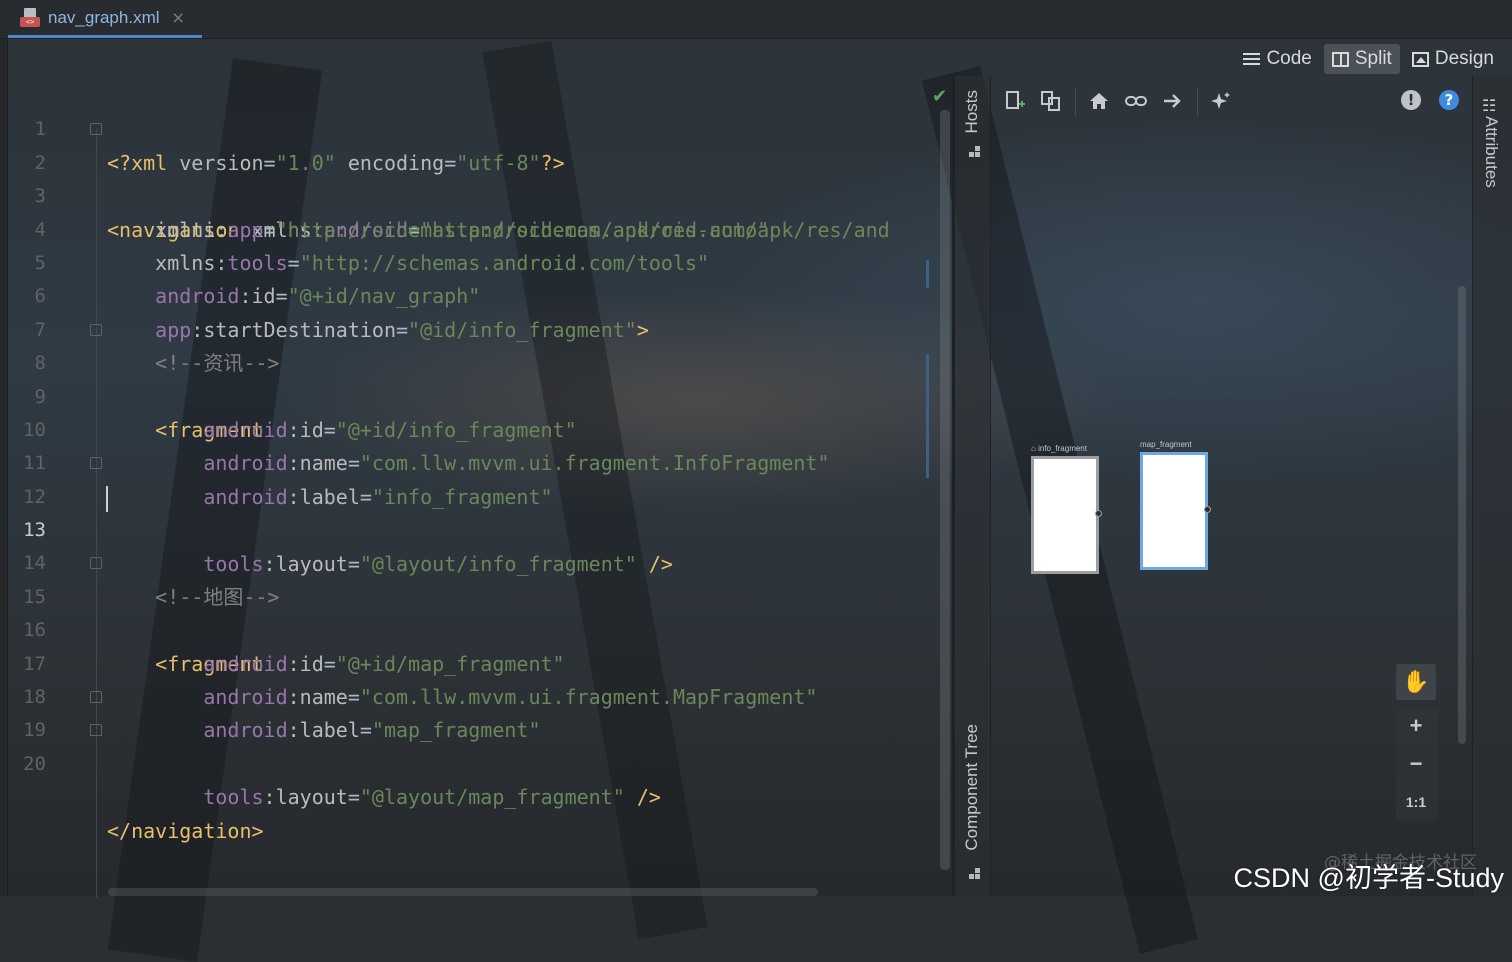 Image resolution: width=1512 pixels, height=962 pixels. Describe the element at coordinates (1368, 878) in the screenshot. I see `watermark: CSDN @初学者-Study` at that location.